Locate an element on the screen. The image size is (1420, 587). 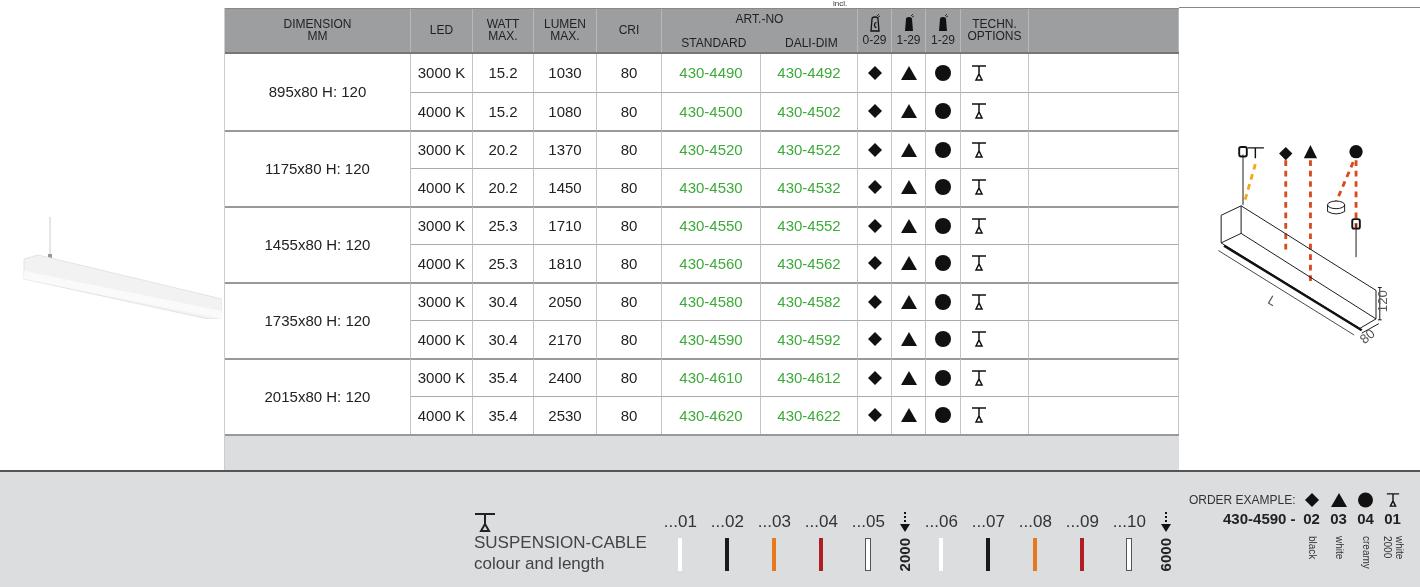
table-cell: 895x80 H: 120 is located at coordinates (318, 91).